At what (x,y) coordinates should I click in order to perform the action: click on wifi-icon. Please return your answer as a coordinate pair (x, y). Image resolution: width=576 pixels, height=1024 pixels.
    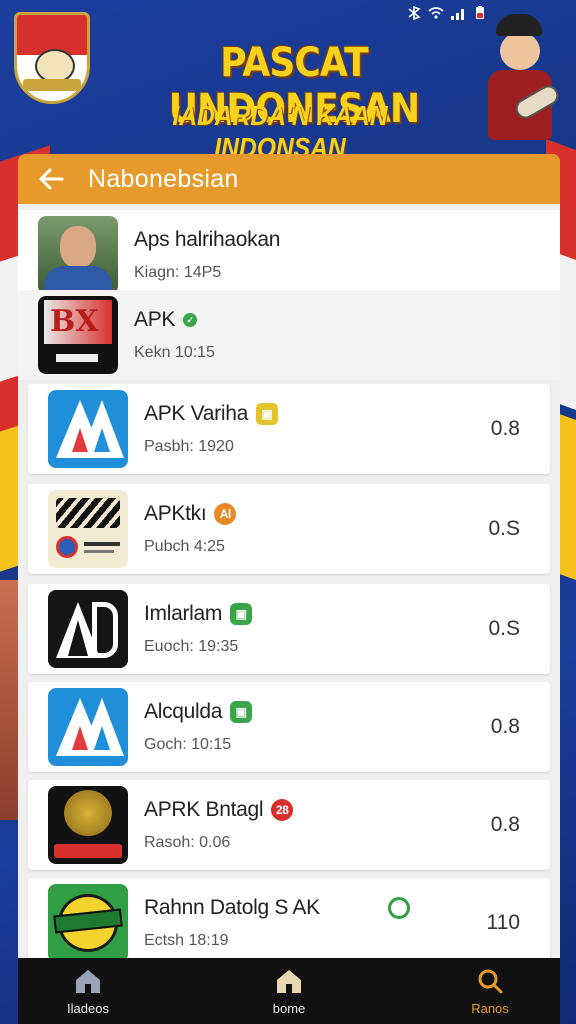
    Looking at the image, I should click on (436, 13).